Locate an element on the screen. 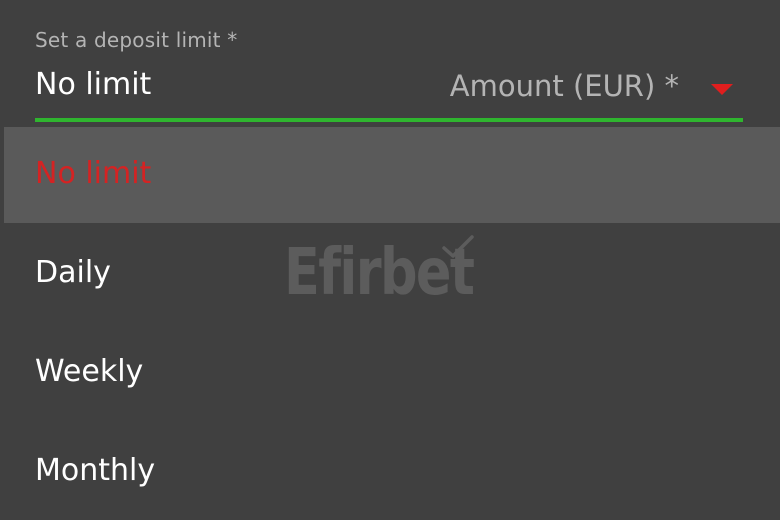 This screenshot has height=520, width=780. select-underline is located at coordinates (389, 120).